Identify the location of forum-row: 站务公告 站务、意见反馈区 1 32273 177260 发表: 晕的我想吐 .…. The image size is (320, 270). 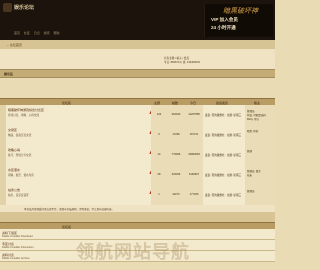
(137, 195).